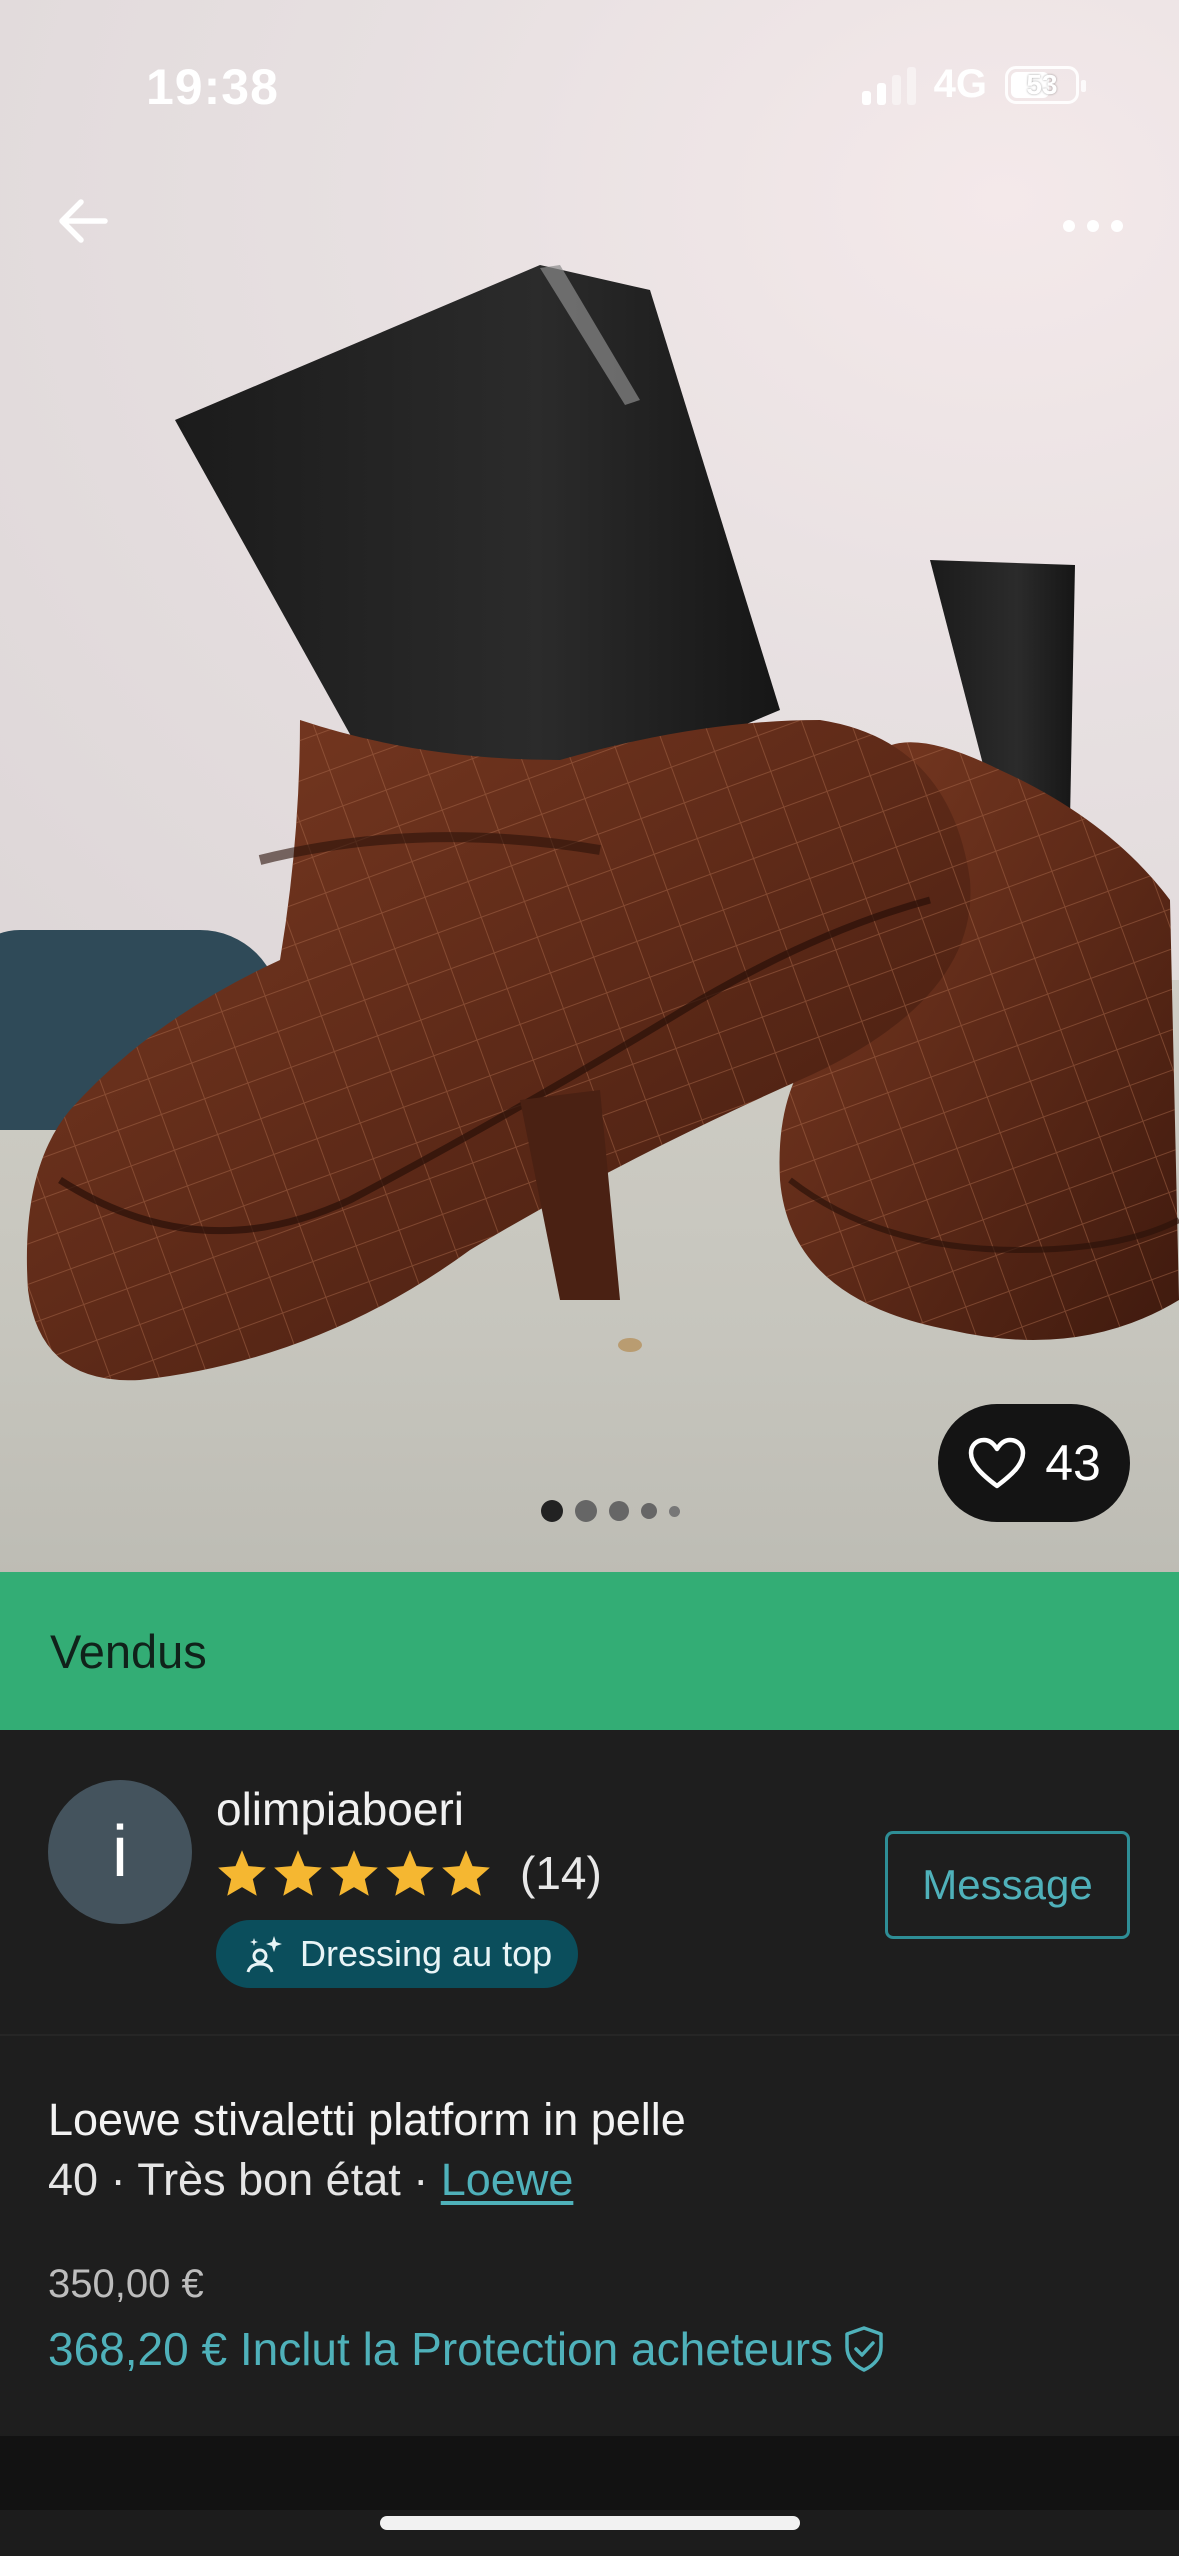 Image resolution: width=1179 pixels, height=2556 pixels. What do you see at coordinates (269, 2179) in the screenshot?
I see `item-condition: Très bon état` at bounding box center [269, 2179].